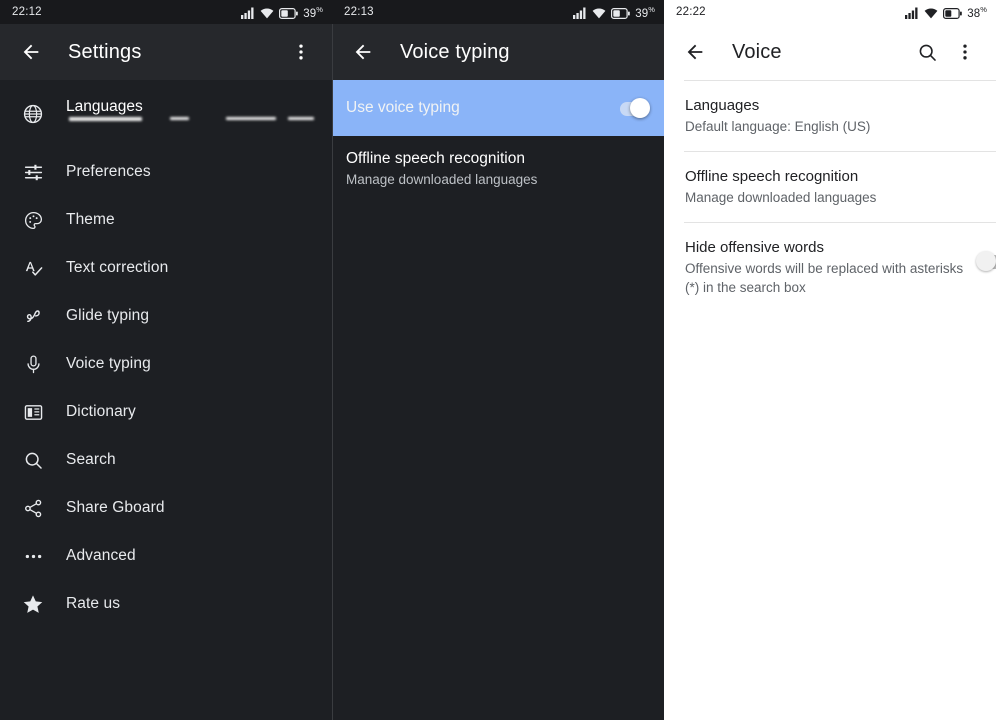  I want to click on sidebar-item-glide-typing: Glide typing, so click(166, 316).